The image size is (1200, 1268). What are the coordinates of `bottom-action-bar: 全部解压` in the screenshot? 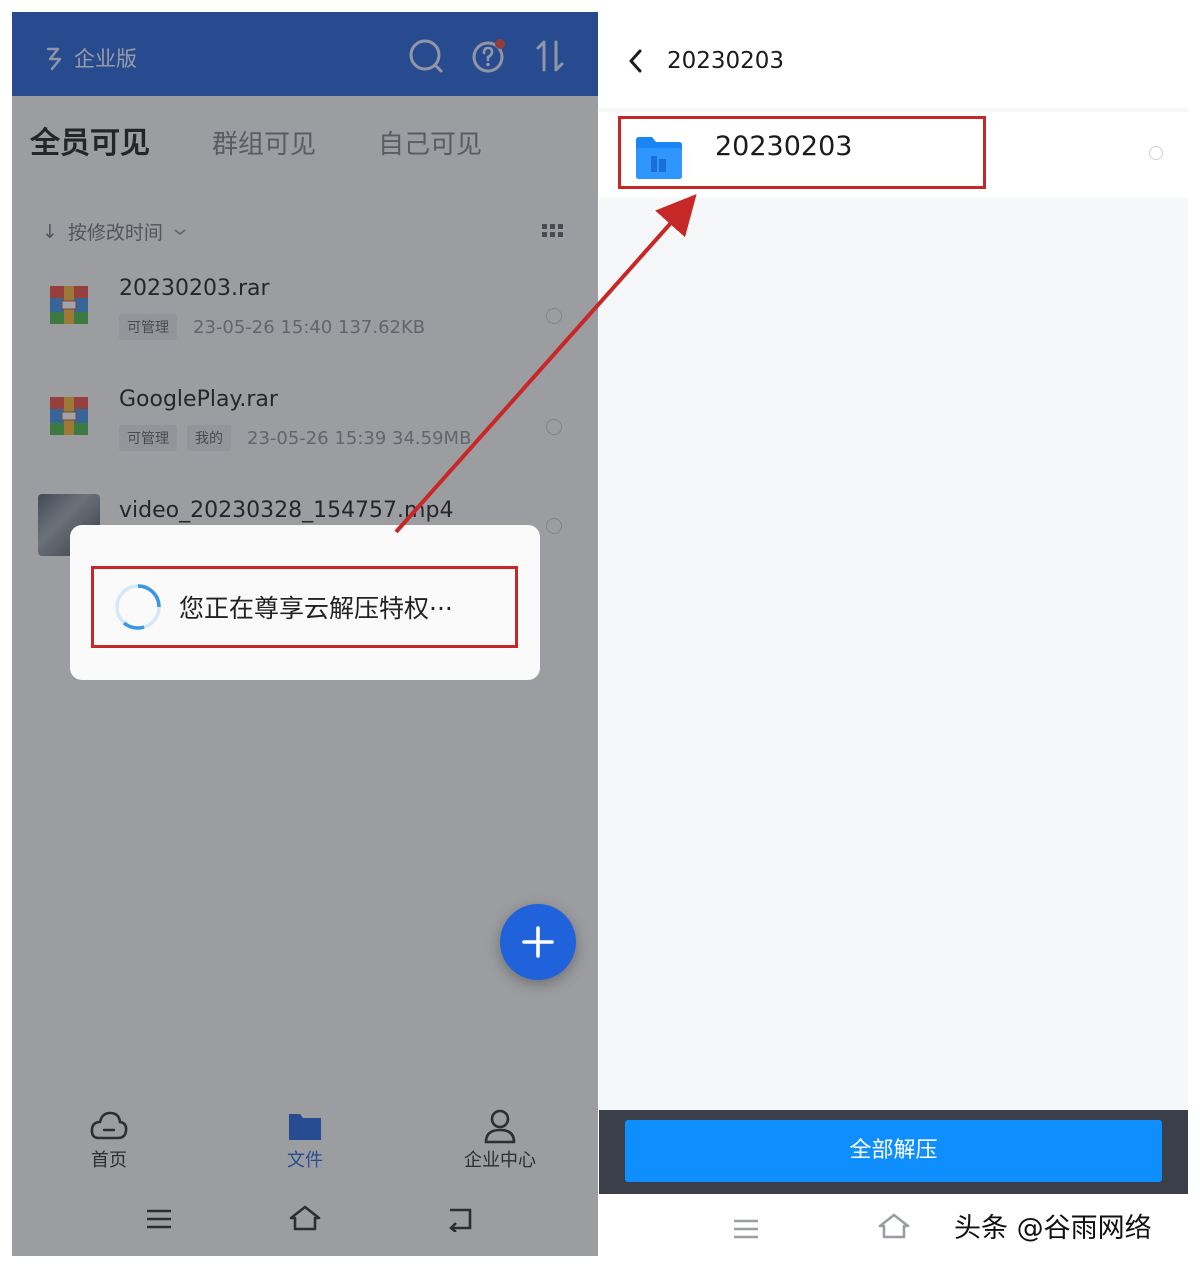 It's located at (893, 1152).